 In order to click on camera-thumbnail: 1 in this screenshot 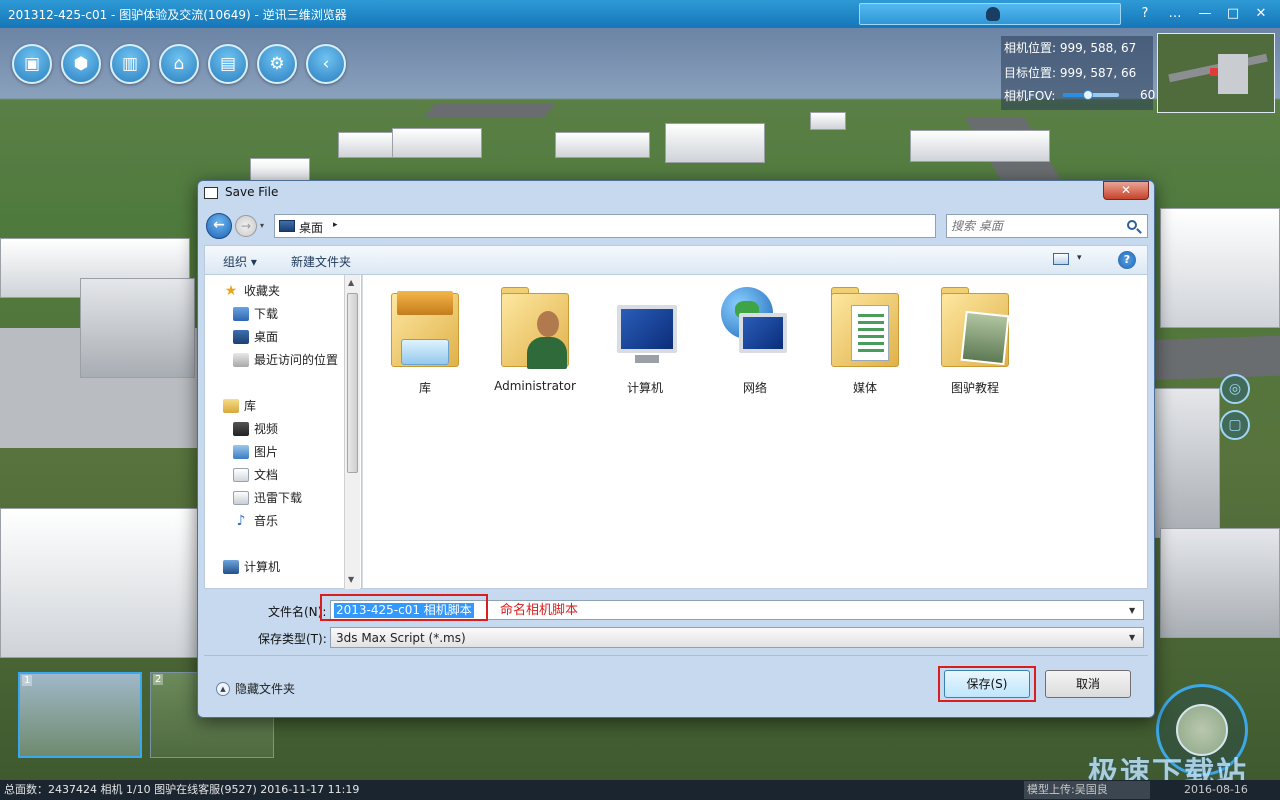, I will do `click(80, 715)`.